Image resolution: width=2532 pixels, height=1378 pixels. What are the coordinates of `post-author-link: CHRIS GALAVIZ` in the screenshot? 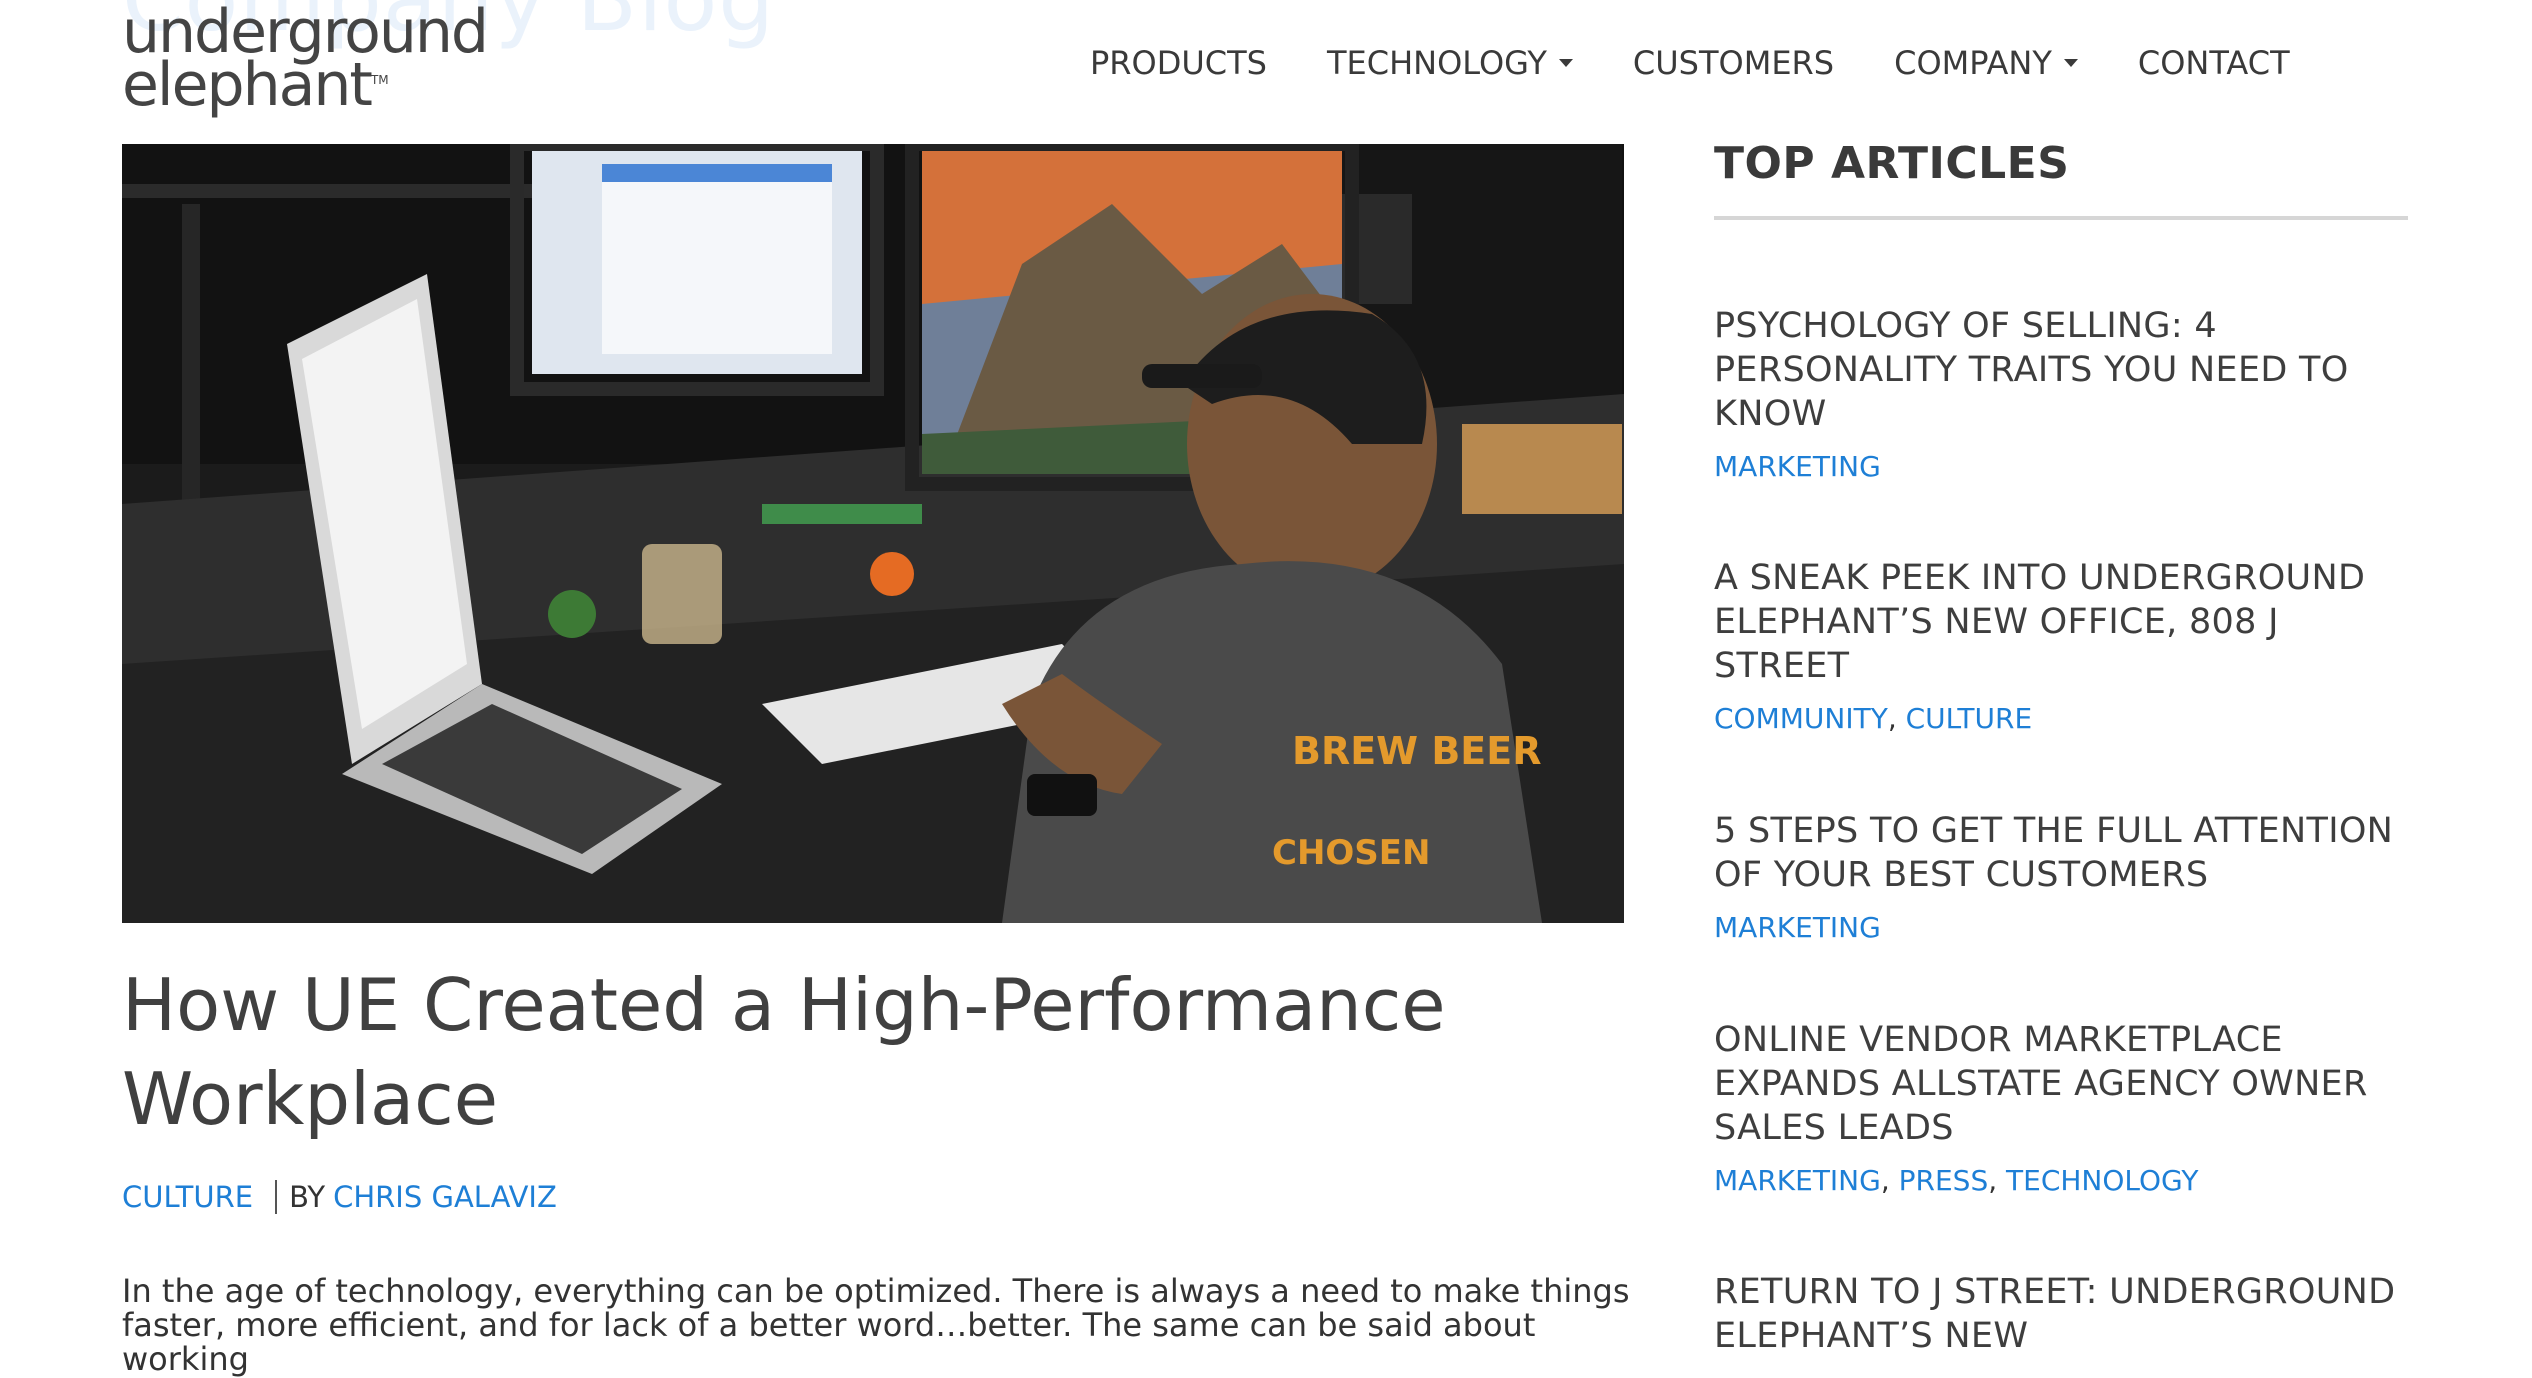 It's located at (445, 1197).